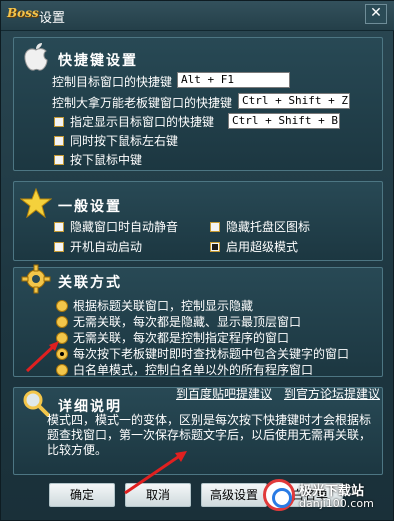 Image resolution: width=394 pixels, height=521 pixels. What do you see at coordinates (336, 503) in the screenshot?
I see `watermark-line2: danji100.com` at bounding box center [336, 503].